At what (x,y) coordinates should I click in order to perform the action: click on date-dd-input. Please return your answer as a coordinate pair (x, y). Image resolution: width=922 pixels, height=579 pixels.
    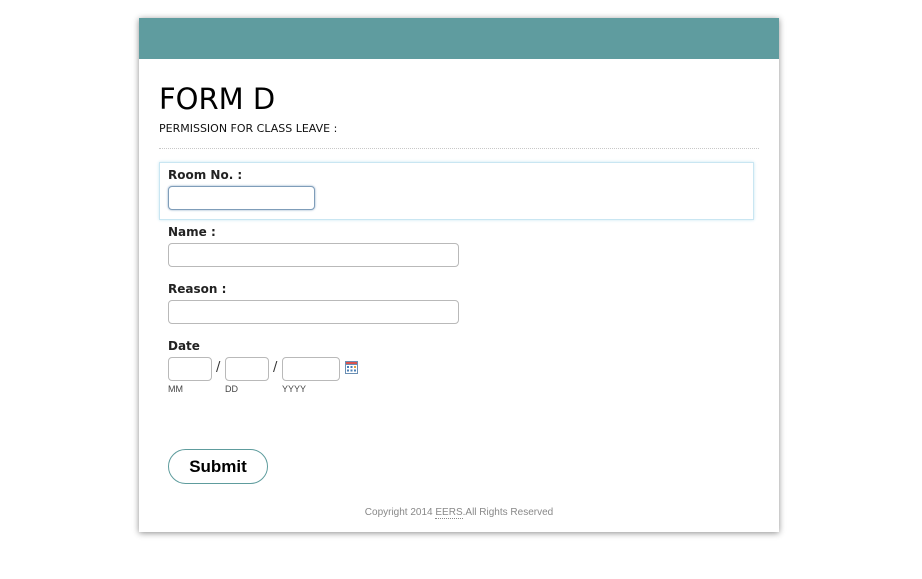
    Looking at the image, I should click on (247, 369).